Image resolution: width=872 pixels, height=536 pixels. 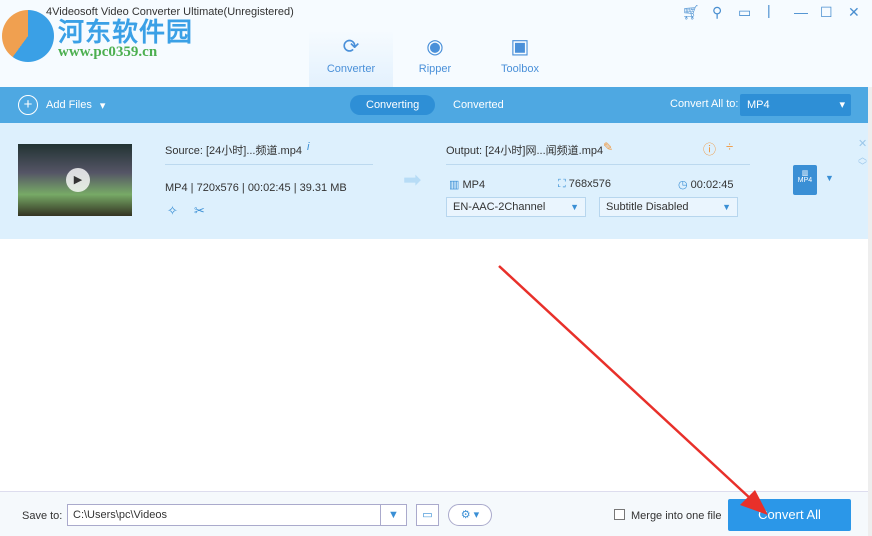 I want to click on output-resolution: ⛶ 768x576, so click(x=584, y=184).